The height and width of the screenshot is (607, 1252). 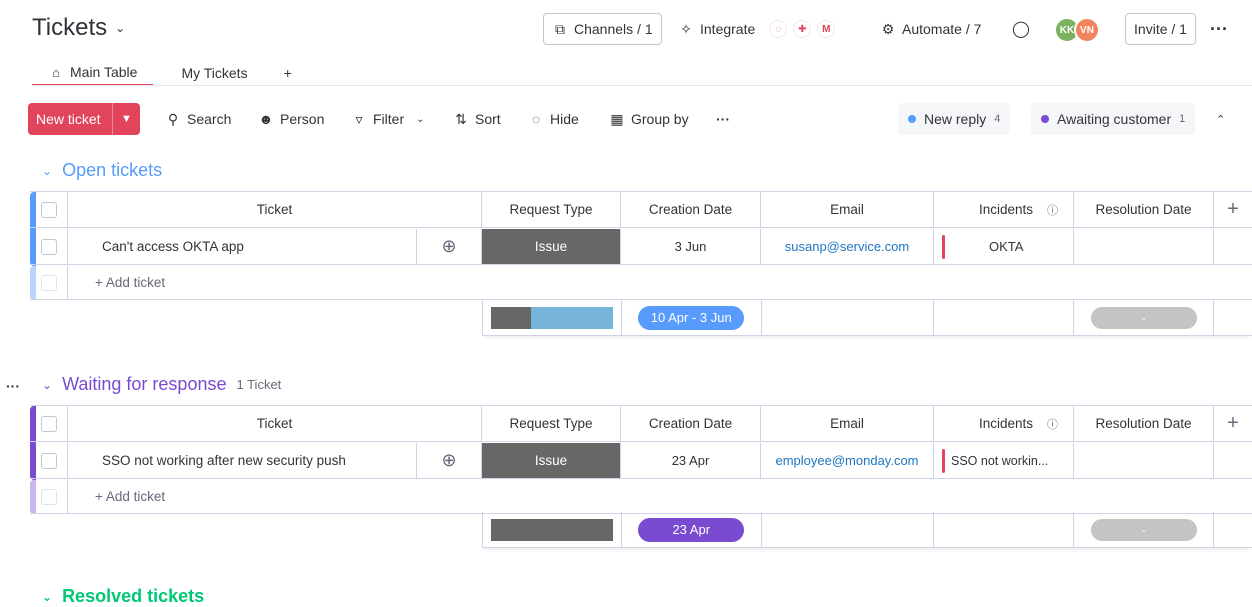 I want to click on creation-date-summary: 23 Apr, so click(x=692, y=529).